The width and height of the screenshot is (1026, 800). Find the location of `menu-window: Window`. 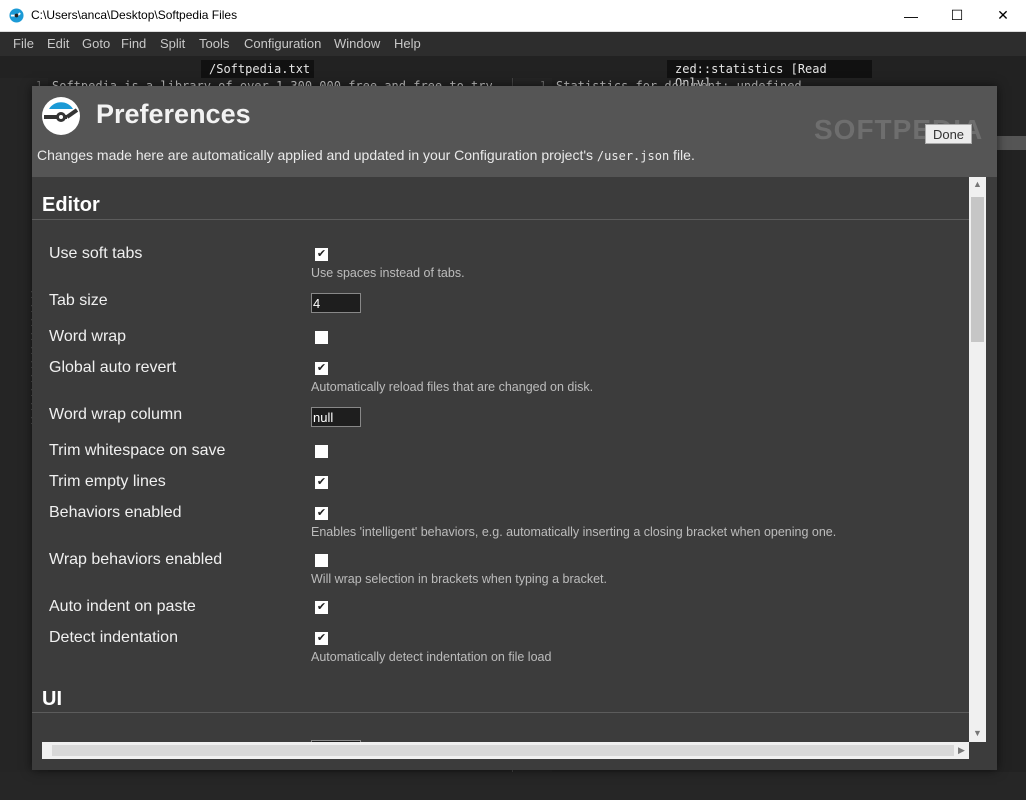

menu-window: Window is located at coordinates (357, 43).